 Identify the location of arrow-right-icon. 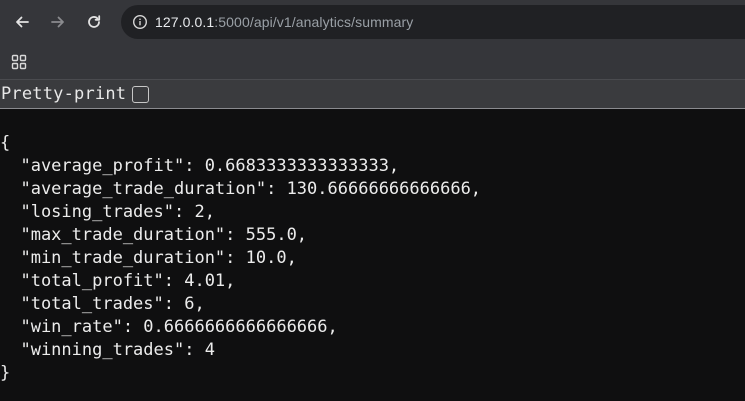
(57, 22).